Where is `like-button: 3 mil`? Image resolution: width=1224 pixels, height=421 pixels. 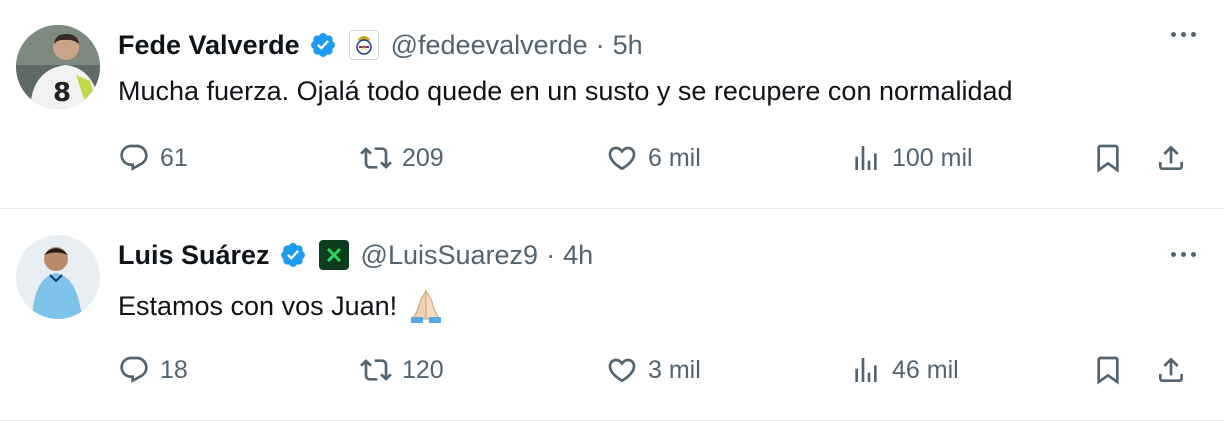
like-button: 3 mil is located at coordinates (653, 370).